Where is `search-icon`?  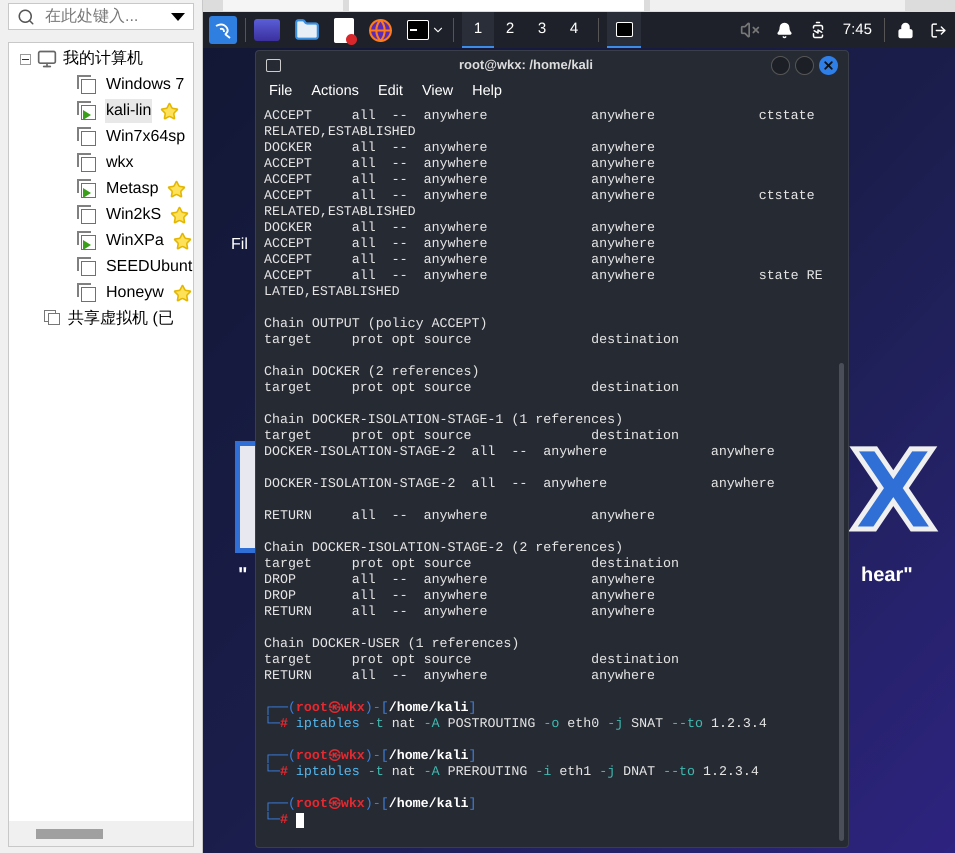
search-icon is located at coordinates (26, 17).